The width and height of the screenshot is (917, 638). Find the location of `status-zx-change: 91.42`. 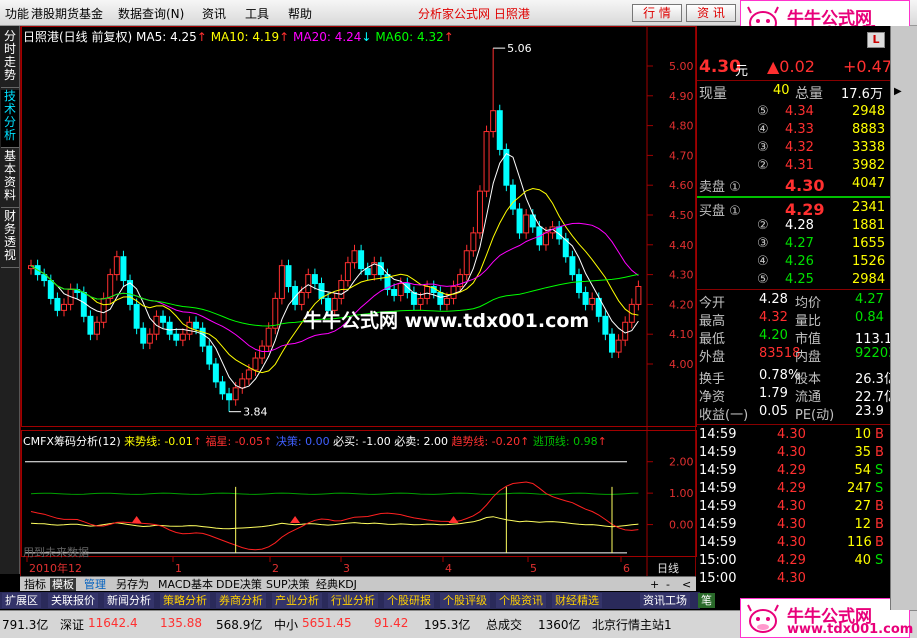

status-zx-change: 91.42 is located at coordinates (391, 623).